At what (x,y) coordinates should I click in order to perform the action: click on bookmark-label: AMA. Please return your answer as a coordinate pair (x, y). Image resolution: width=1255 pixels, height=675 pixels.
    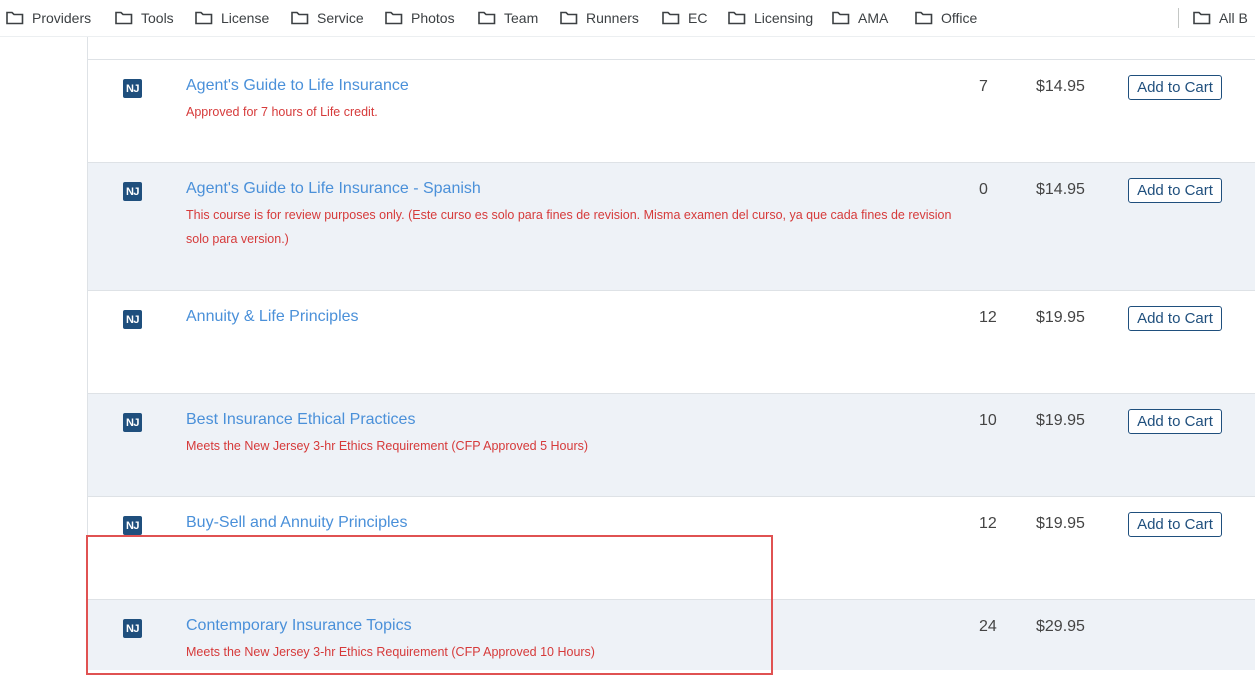
    Looking at the image, I should click on (873, 18).